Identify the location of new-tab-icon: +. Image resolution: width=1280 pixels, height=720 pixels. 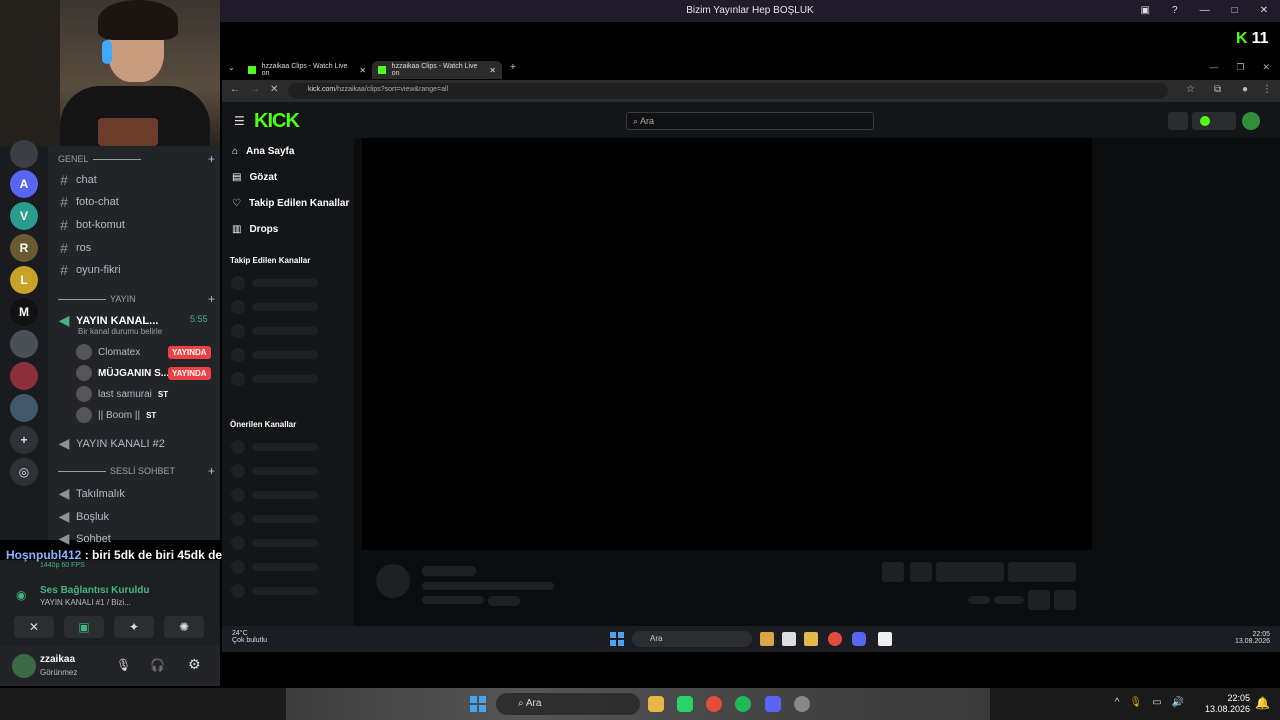
(513, 67).